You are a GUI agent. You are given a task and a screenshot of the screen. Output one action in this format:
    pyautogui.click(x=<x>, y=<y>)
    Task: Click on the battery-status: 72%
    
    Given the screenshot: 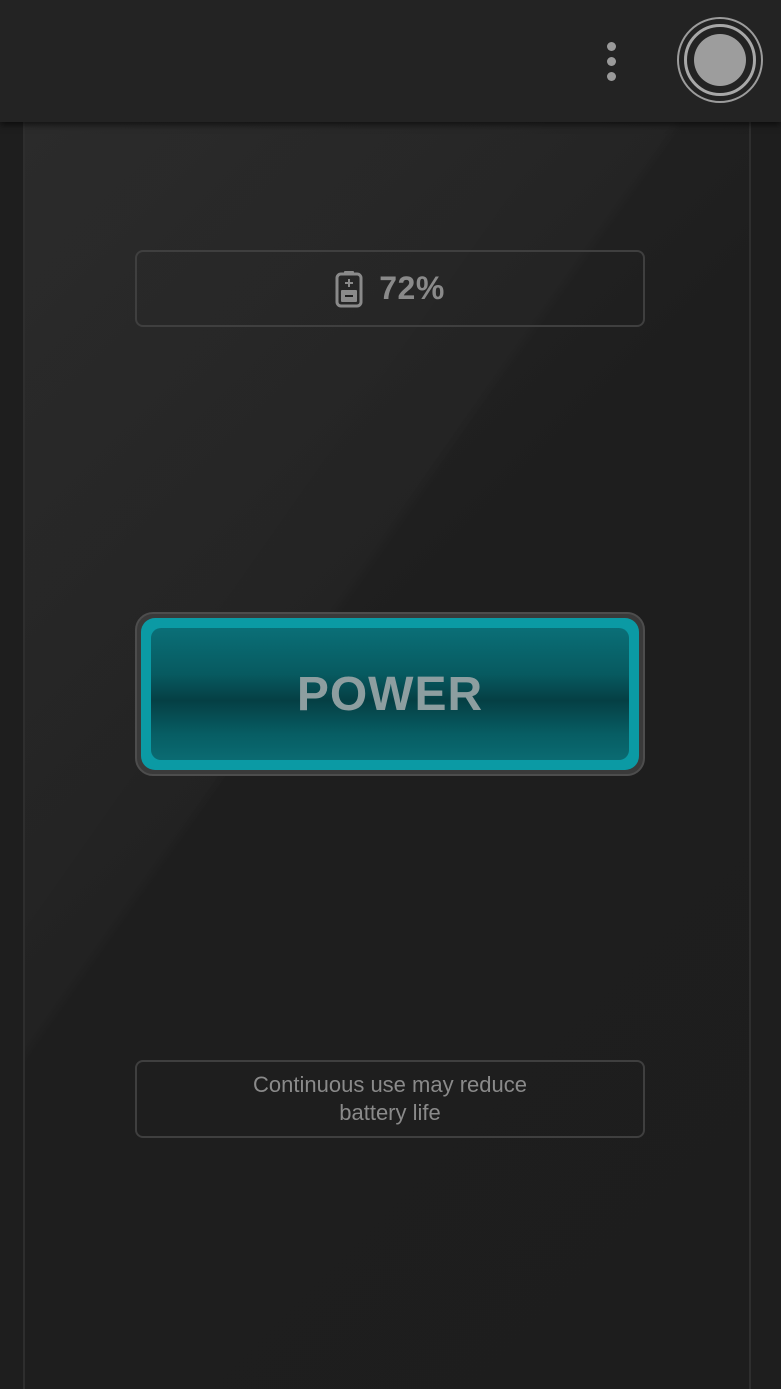 What is the action you would take?
    pyautogui.click(x=390, y=288)
    